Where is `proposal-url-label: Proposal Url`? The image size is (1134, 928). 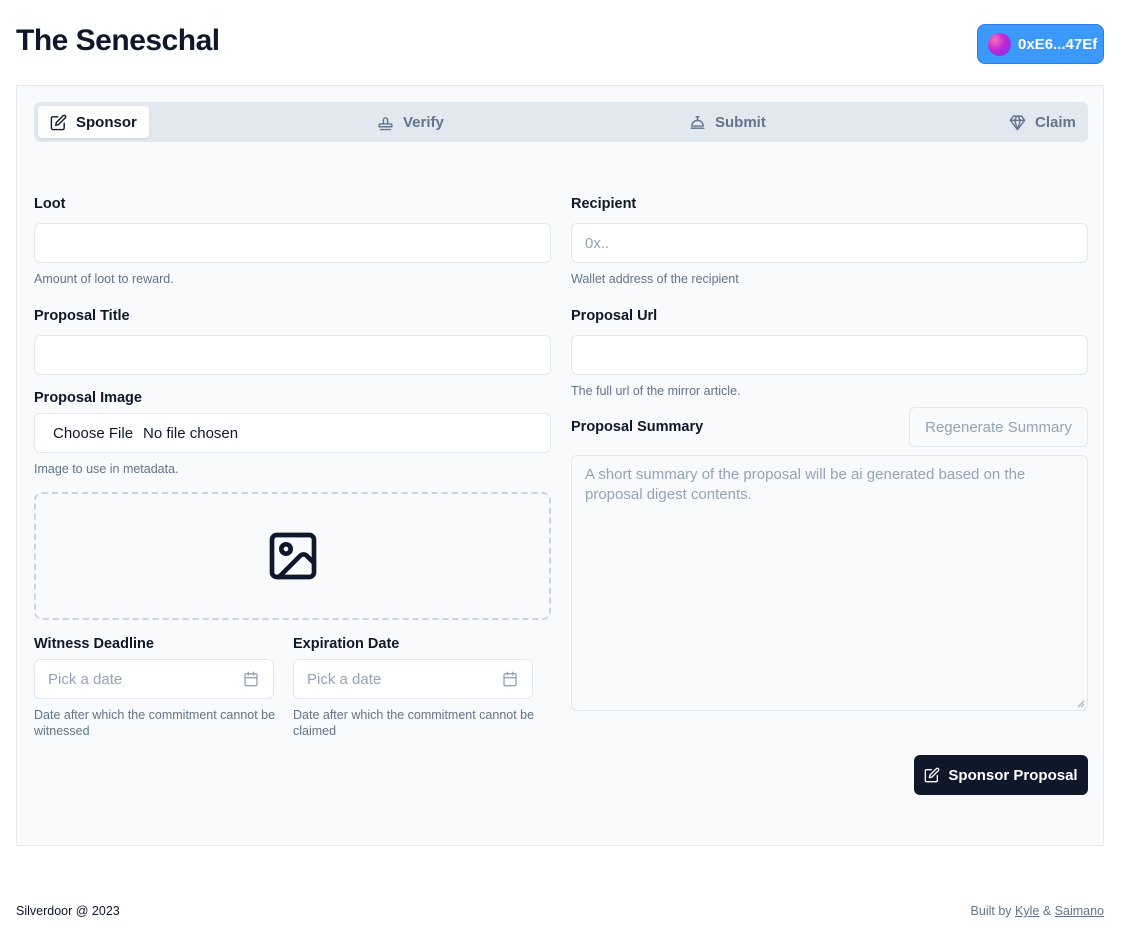
proposal-url-label: Proposal Url is located at coordinates (614, 316).